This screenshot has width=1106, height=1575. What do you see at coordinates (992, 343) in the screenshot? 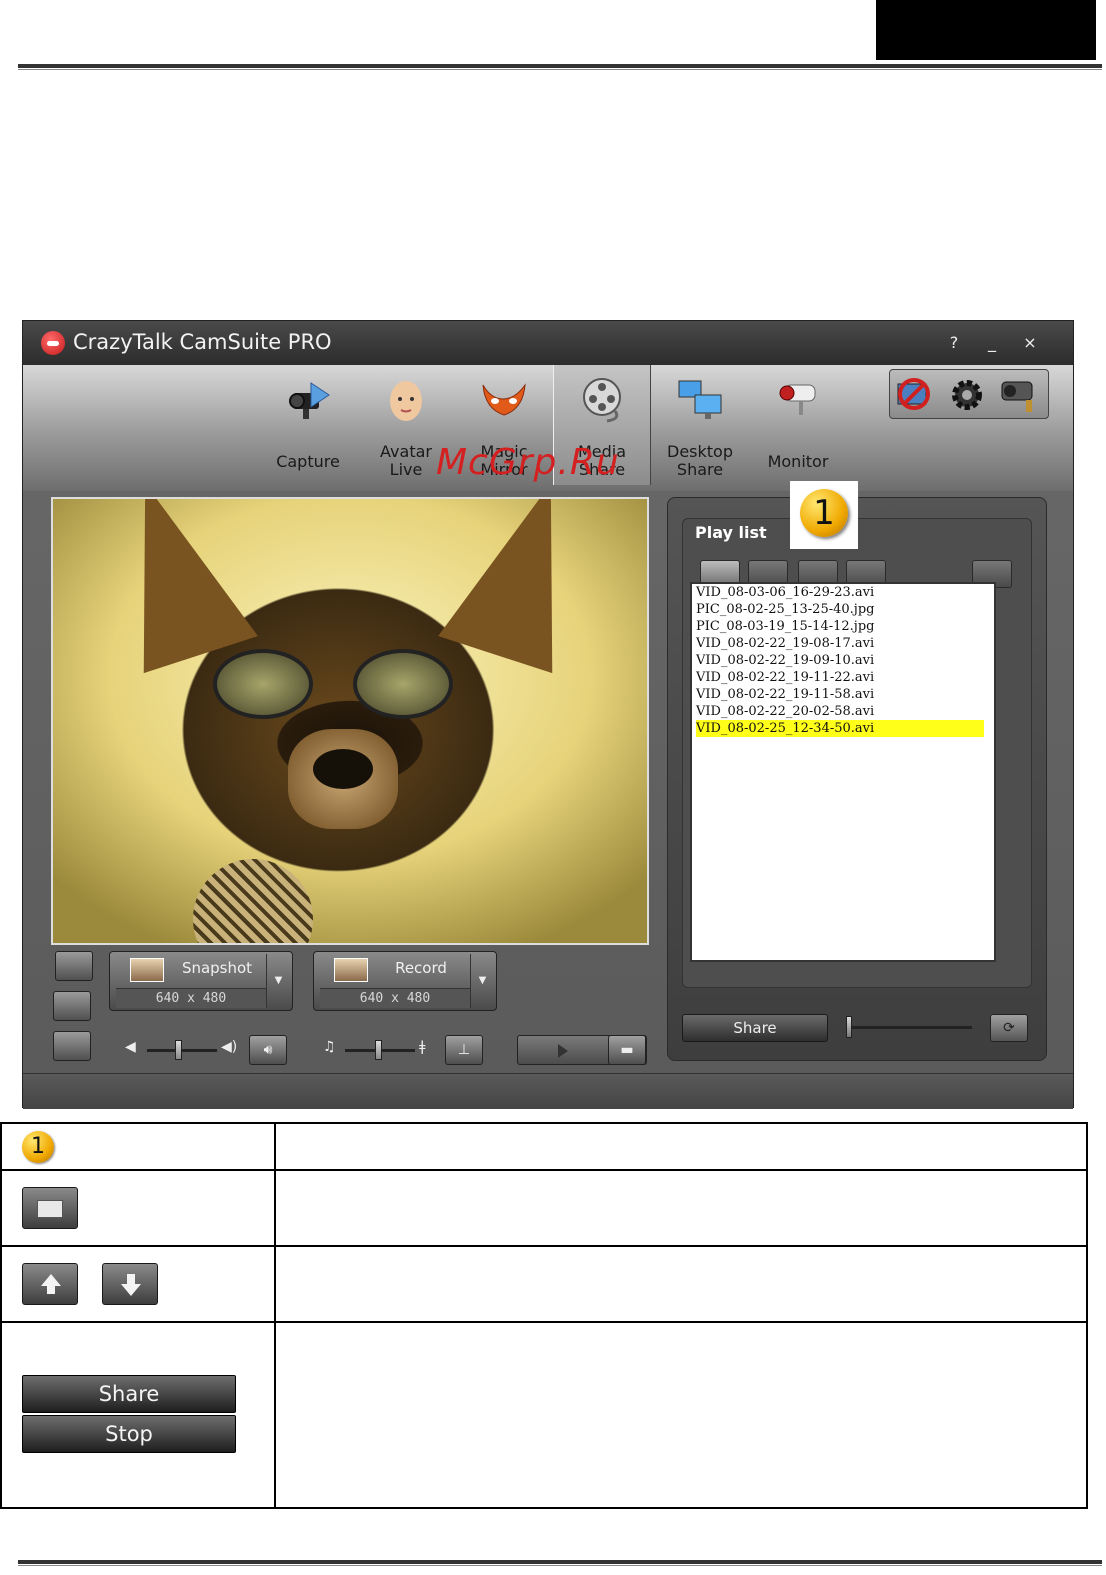
I see `minimize-button: _` at bounding box center [992, 343].